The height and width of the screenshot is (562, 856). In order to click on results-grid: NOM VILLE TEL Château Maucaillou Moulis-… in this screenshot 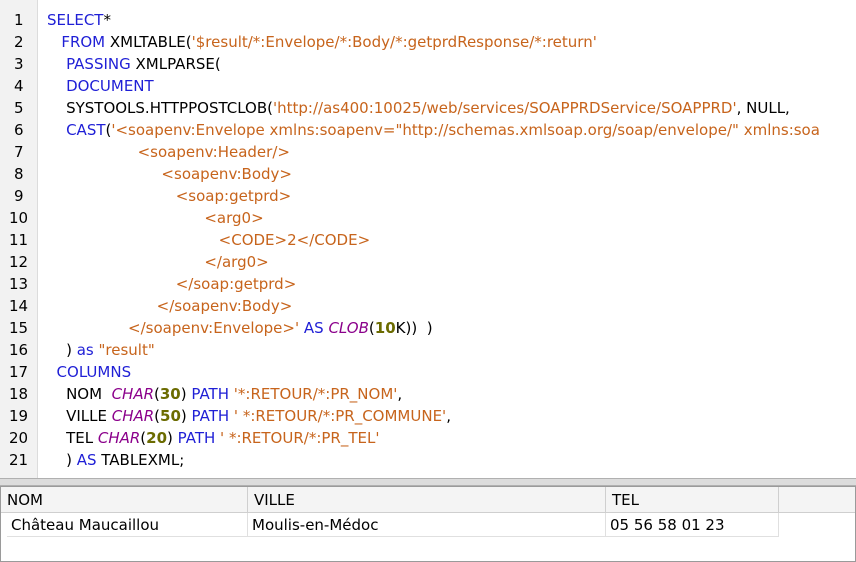, I will do `click(428, 524)`.